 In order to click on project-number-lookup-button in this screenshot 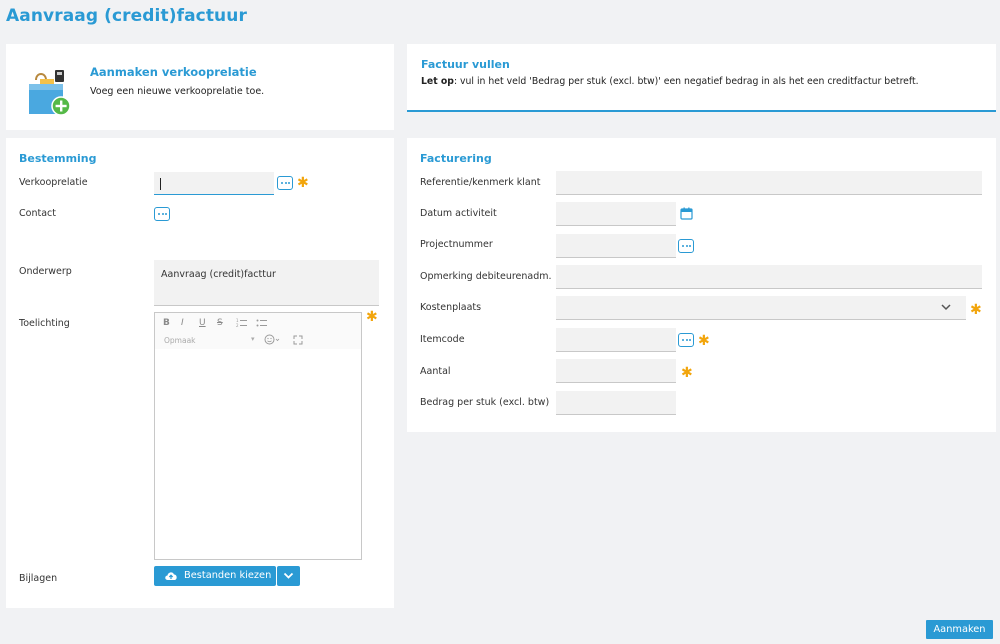, I will do `click(686, 246)`.